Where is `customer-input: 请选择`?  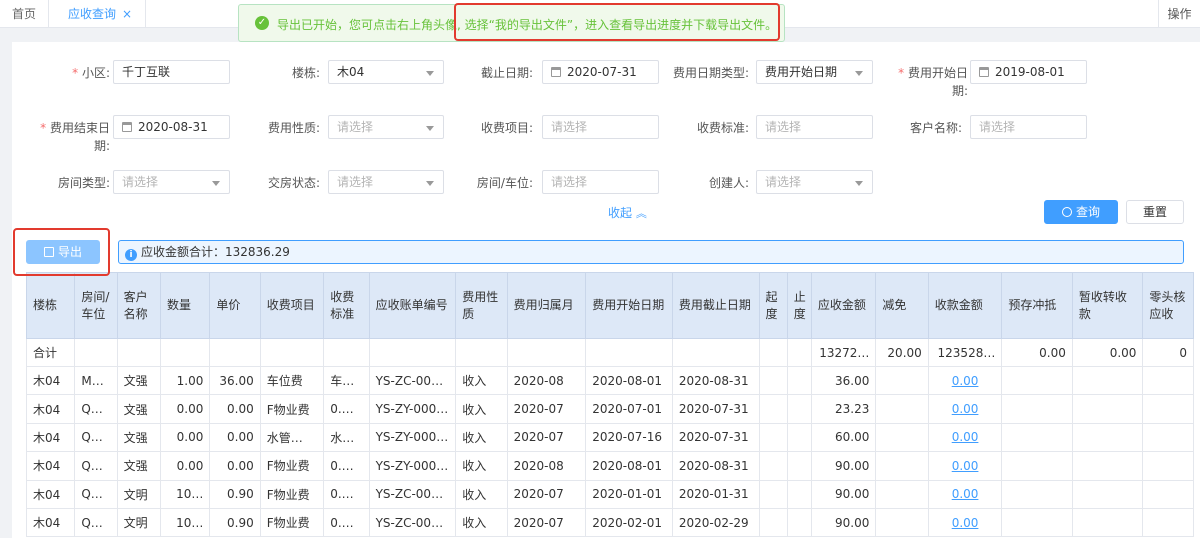 customer-input: 请选择 is located at coordinates (1028, 127).